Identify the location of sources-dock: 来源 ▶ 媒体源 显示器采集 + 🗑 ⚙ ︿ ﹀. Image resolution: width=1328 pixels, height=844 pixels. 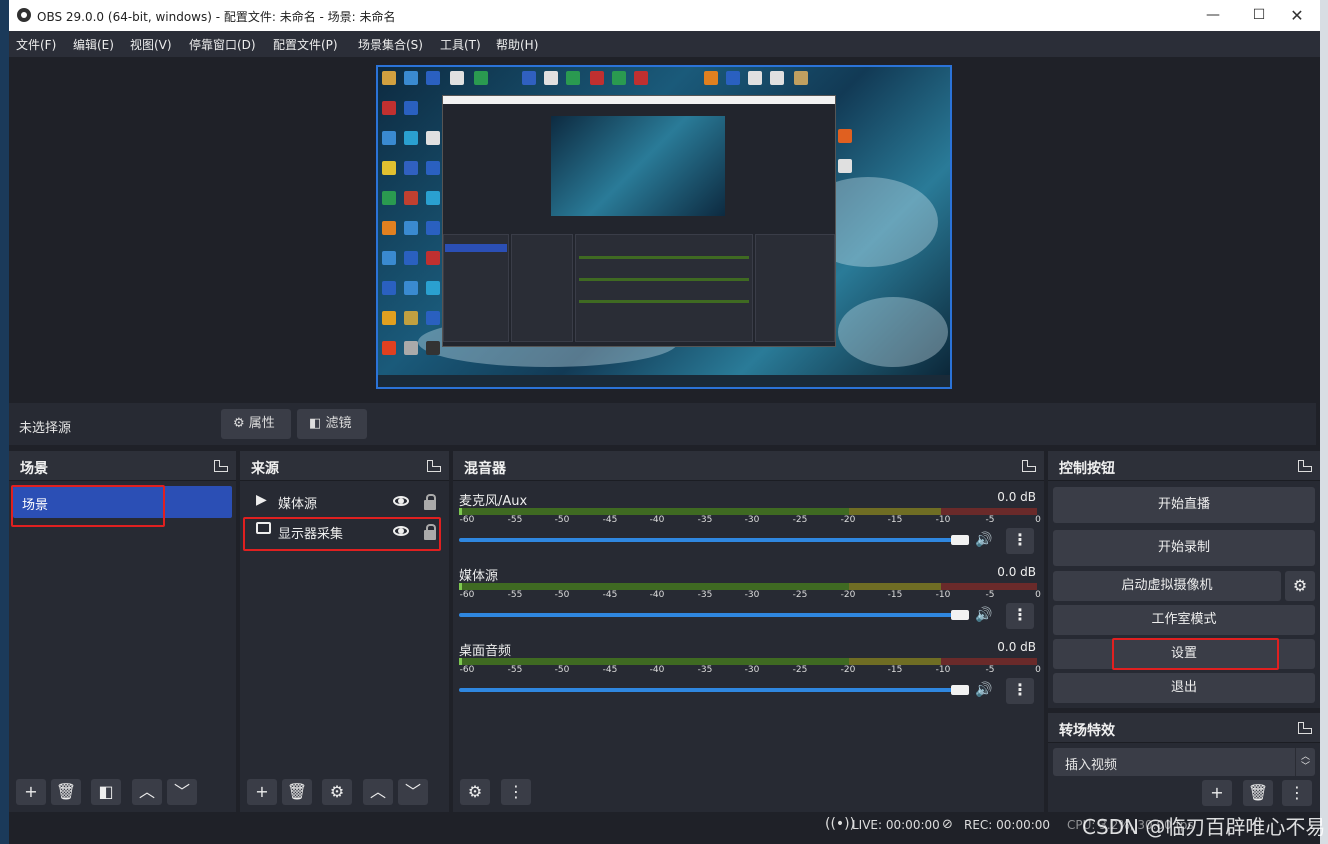
(344, 631).